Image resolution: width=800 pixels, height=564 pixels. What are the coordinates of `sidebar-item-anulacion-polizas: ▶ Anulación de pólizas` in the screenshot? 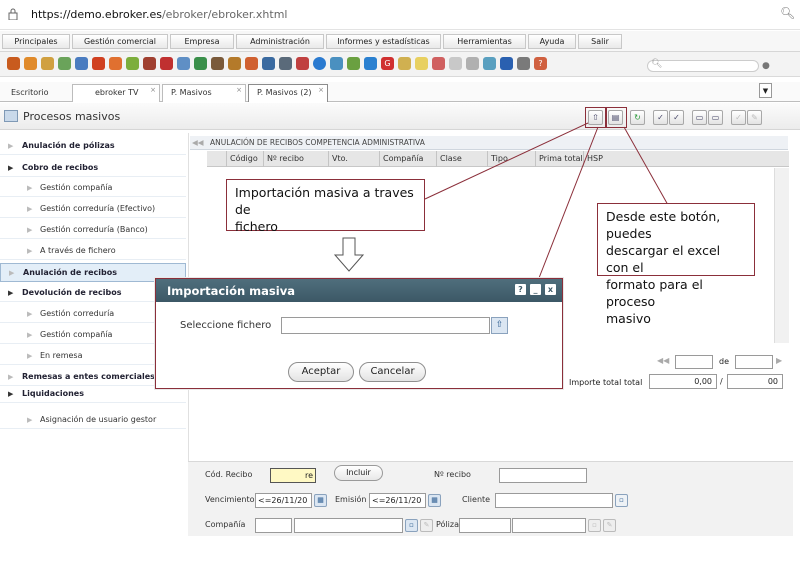 It's located at (93, 146).